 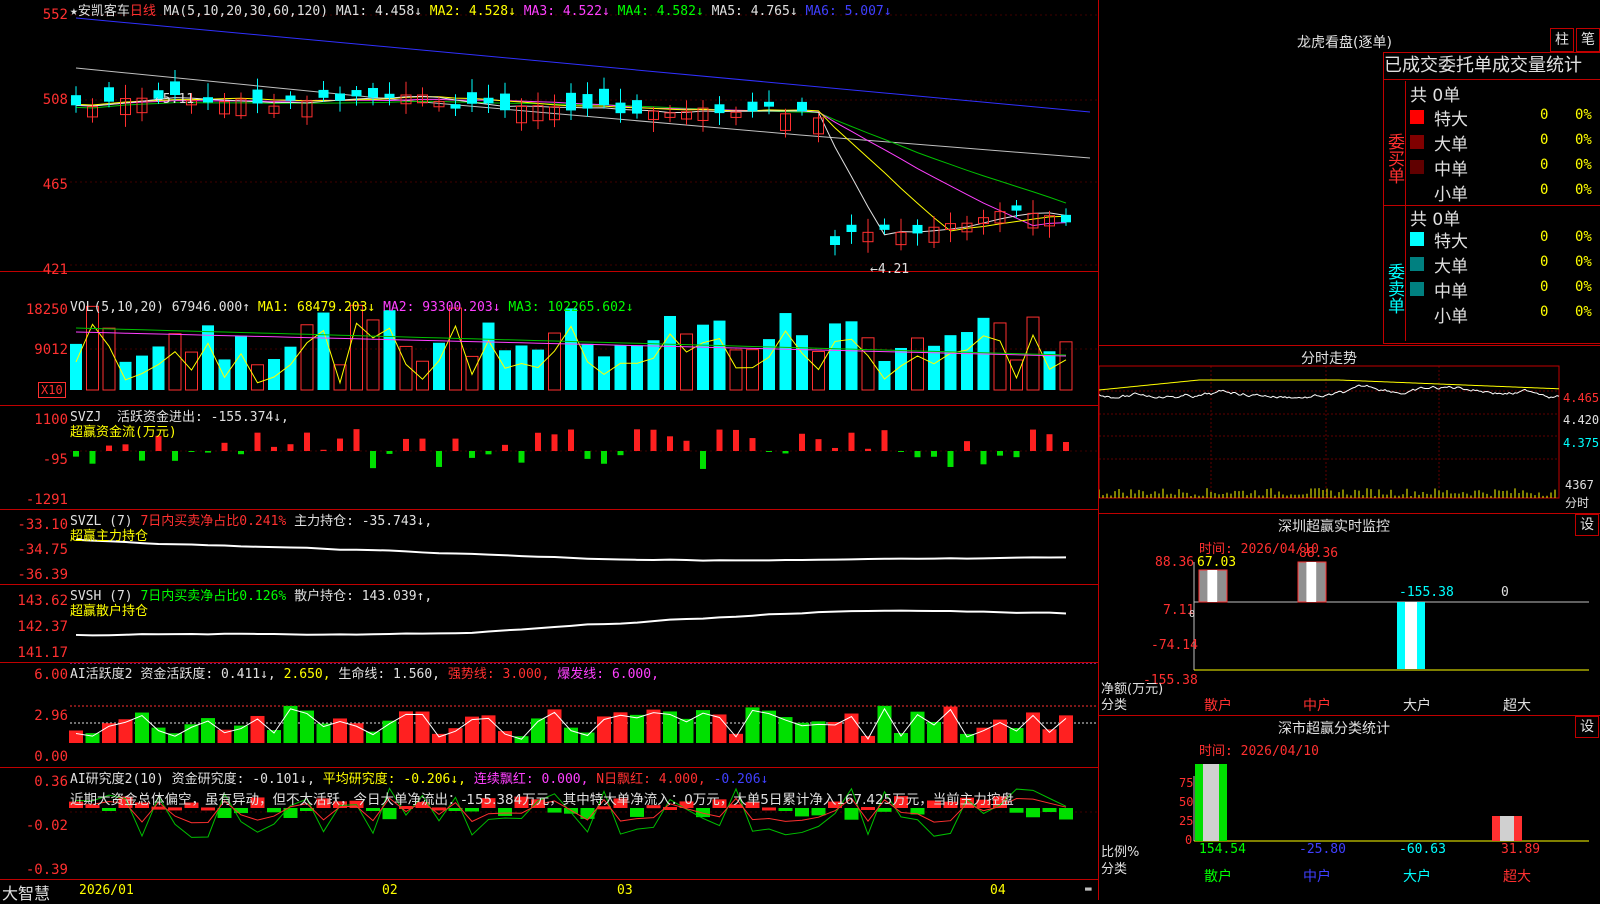 I want to click on intraday-chart, so click(x=1349, y=430).